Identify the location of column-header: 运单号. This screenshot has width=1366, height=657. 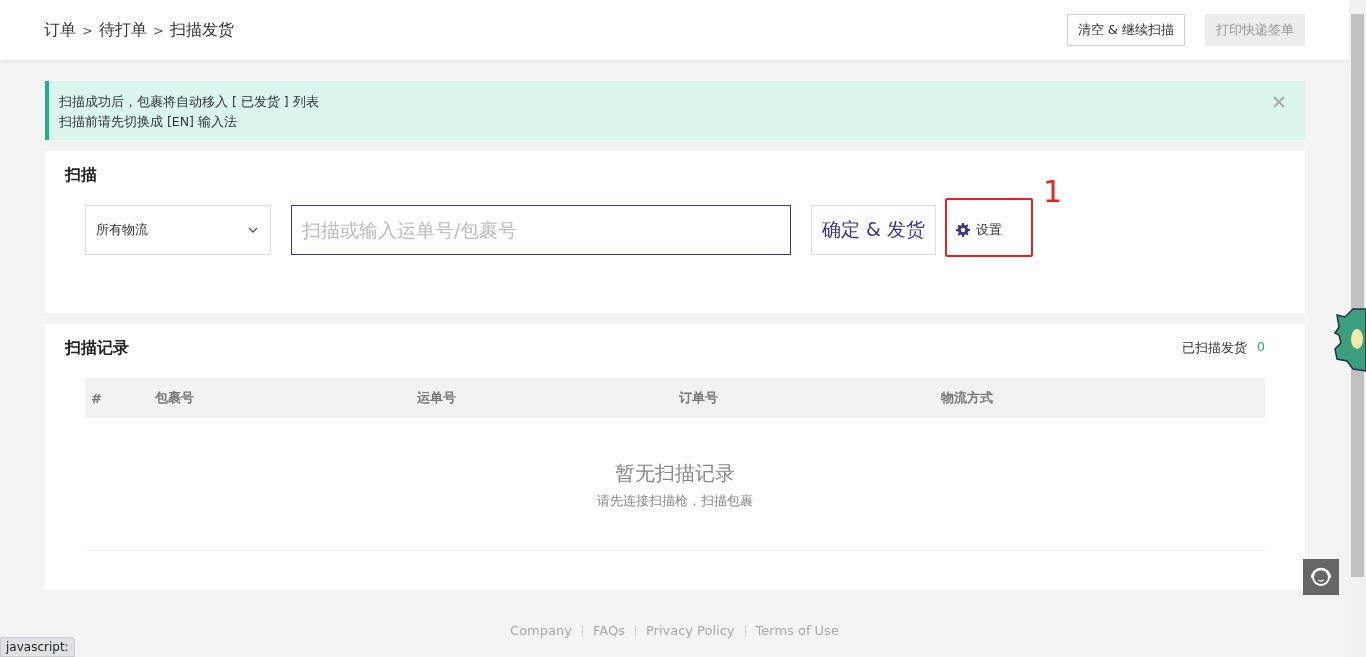
(437, 398).